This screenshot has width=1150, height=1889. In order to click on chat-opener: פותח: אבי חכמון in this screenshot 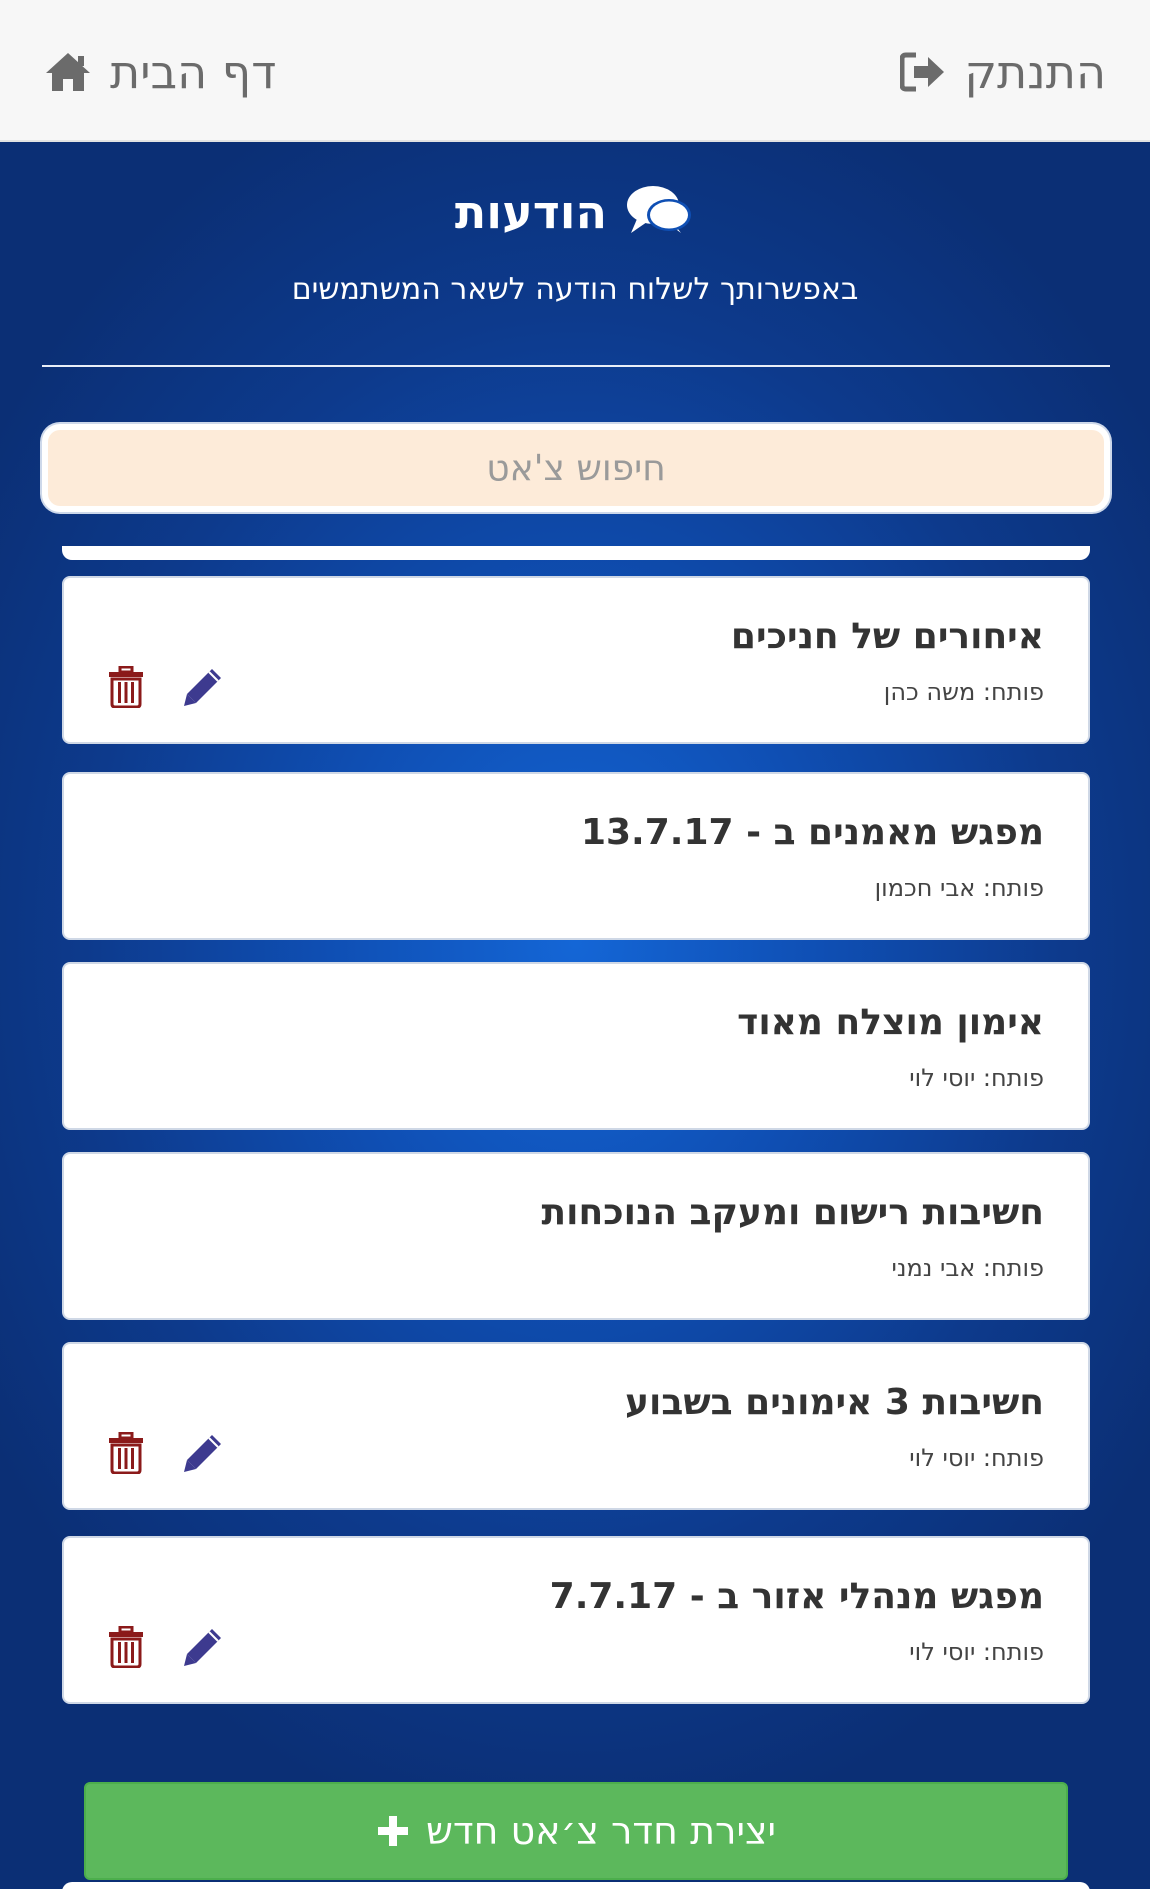, I will do `click(959, 888)`.